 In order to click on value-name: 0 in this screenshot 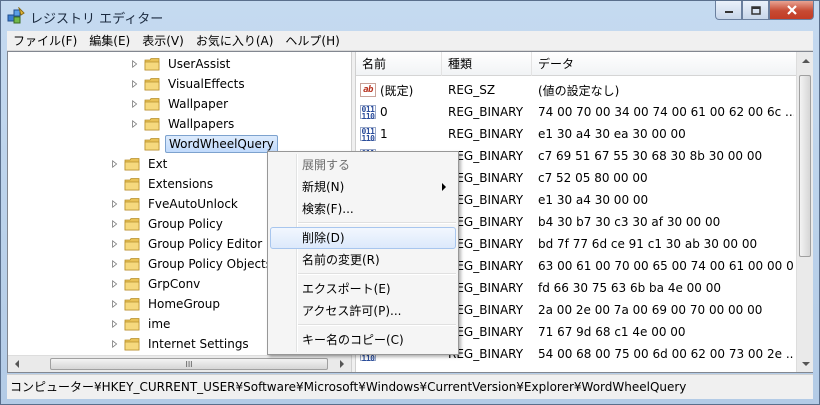, I will do `click(384, 112)`.